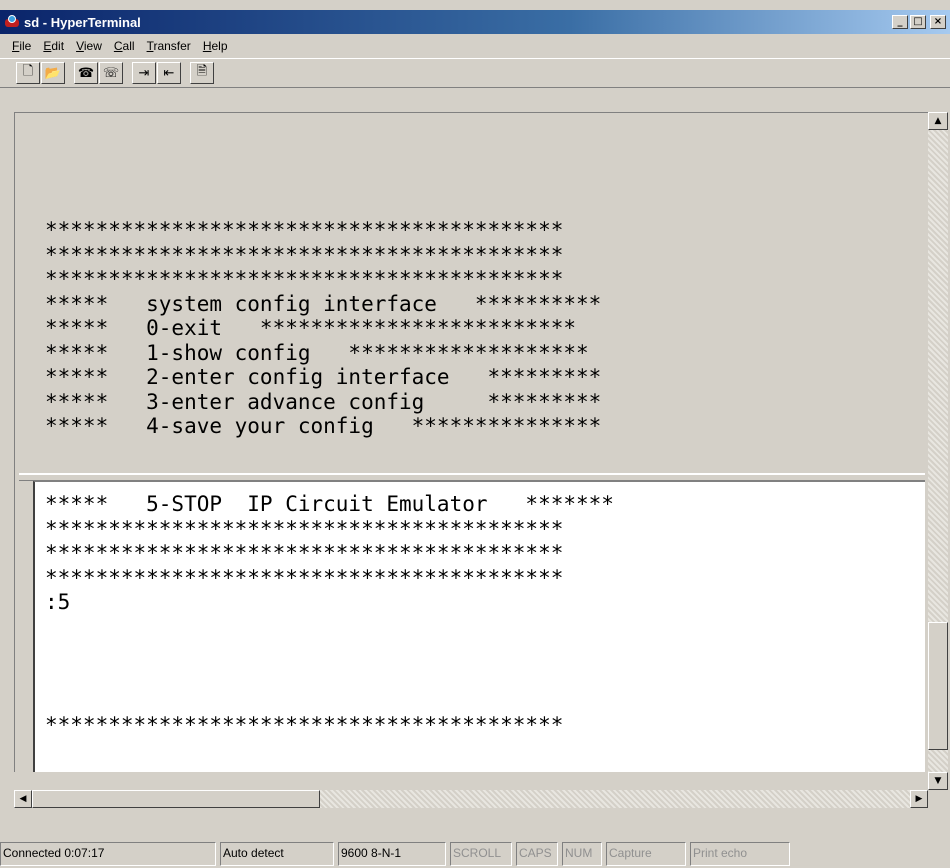 Image resolution: width=950 pixels, height=868 pixels. I want to click on scroll-up-arrow-icon: ▲, so click(938, 121).